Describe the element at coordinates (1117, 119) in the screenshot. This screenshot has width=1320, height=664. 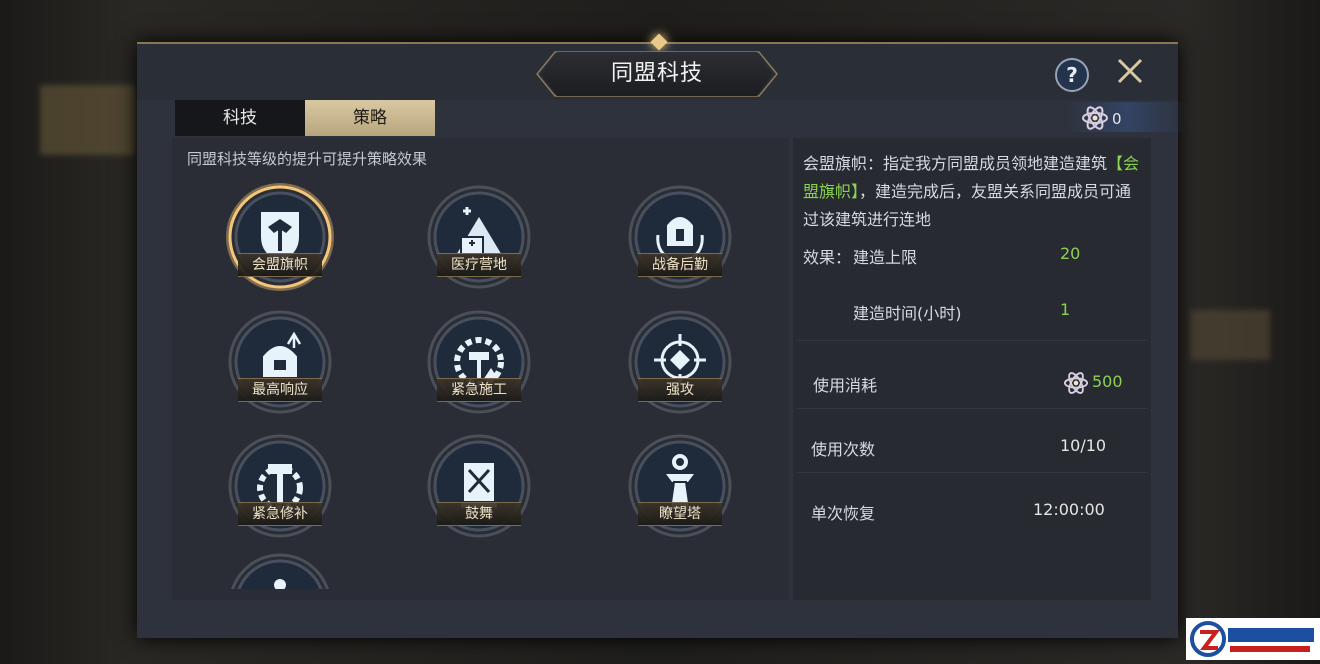
I see `points-value: 0` at that location.